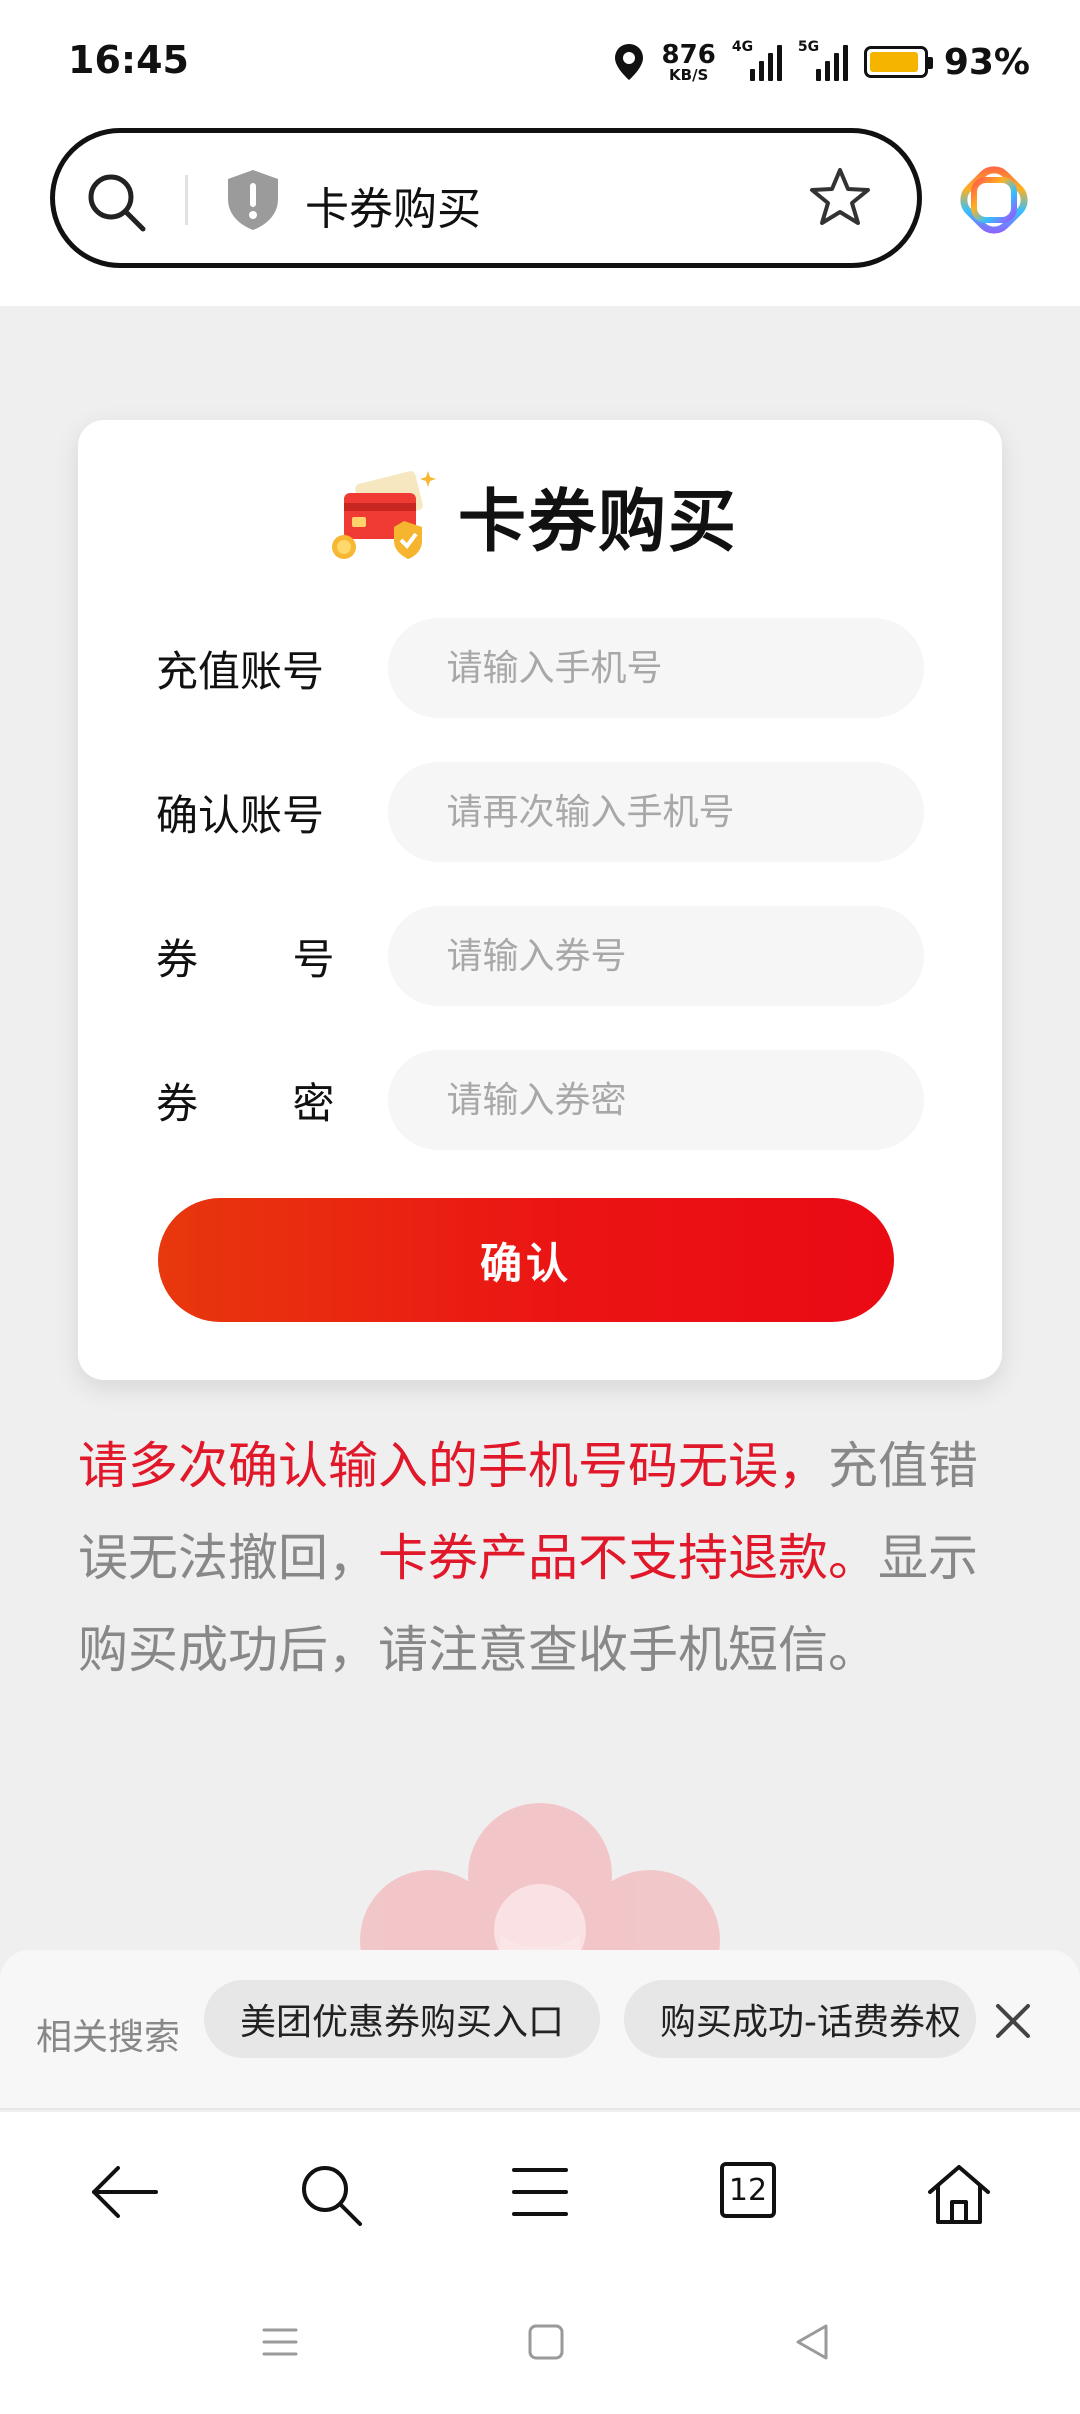  I want to click on network-speed-unit: KB/S, so click(689, 74).